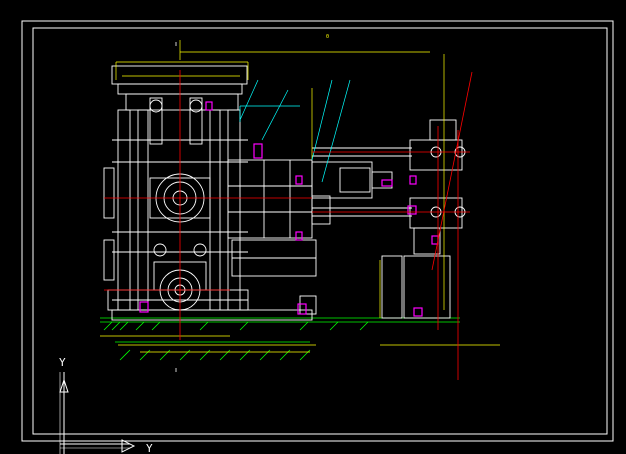 This screenshot has height=454, width=626. What do you see at coordinates (423, 219) in the screenshot?
I see `coupling-assembly` at bounding box center [423, 219].